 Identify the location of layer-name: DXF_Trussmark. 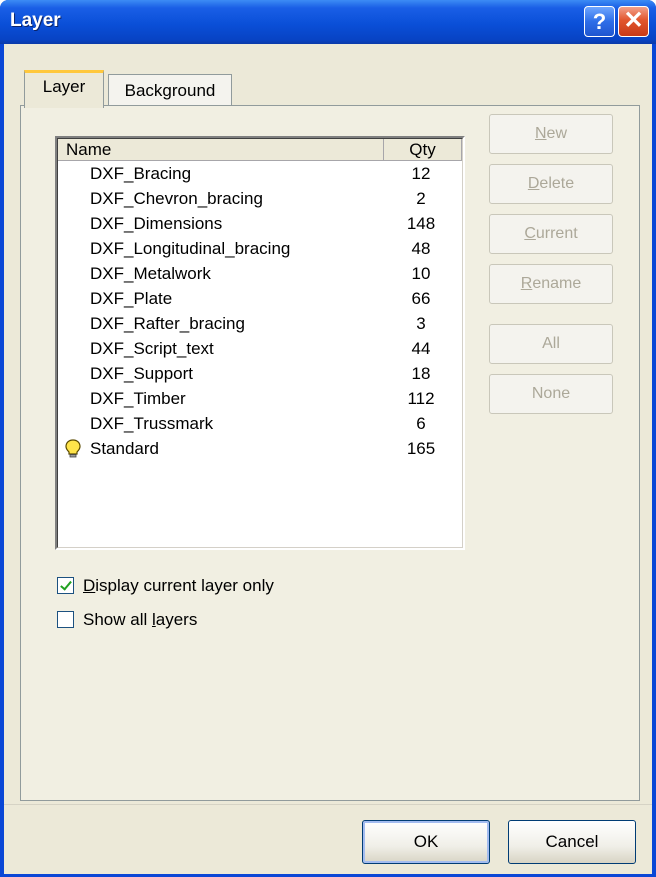
(152, 423).